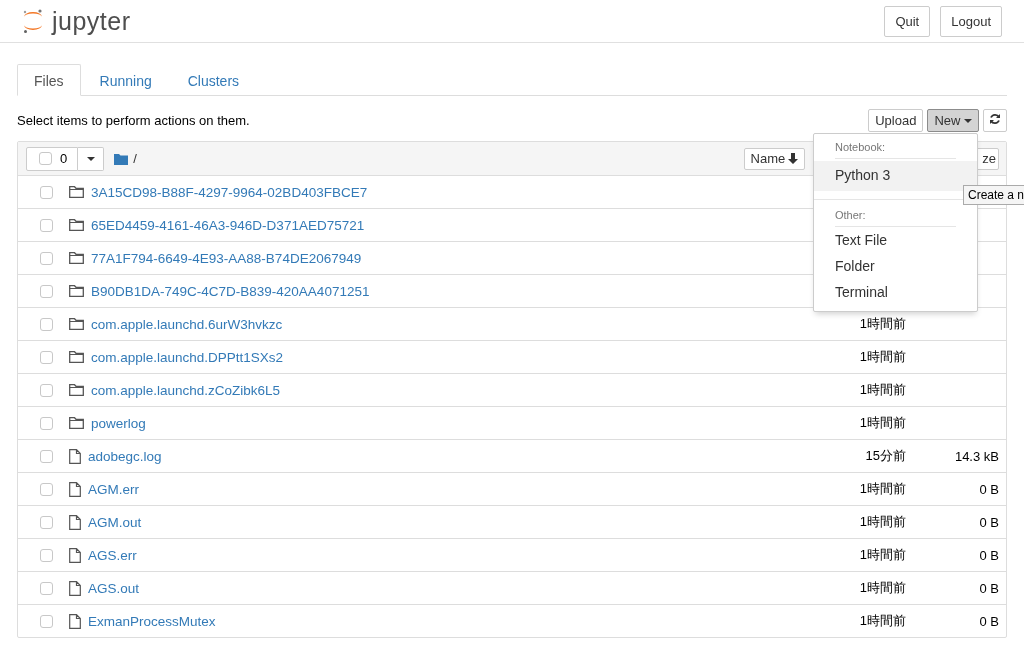  I want to click on refresh-icon, so click(995, 118).